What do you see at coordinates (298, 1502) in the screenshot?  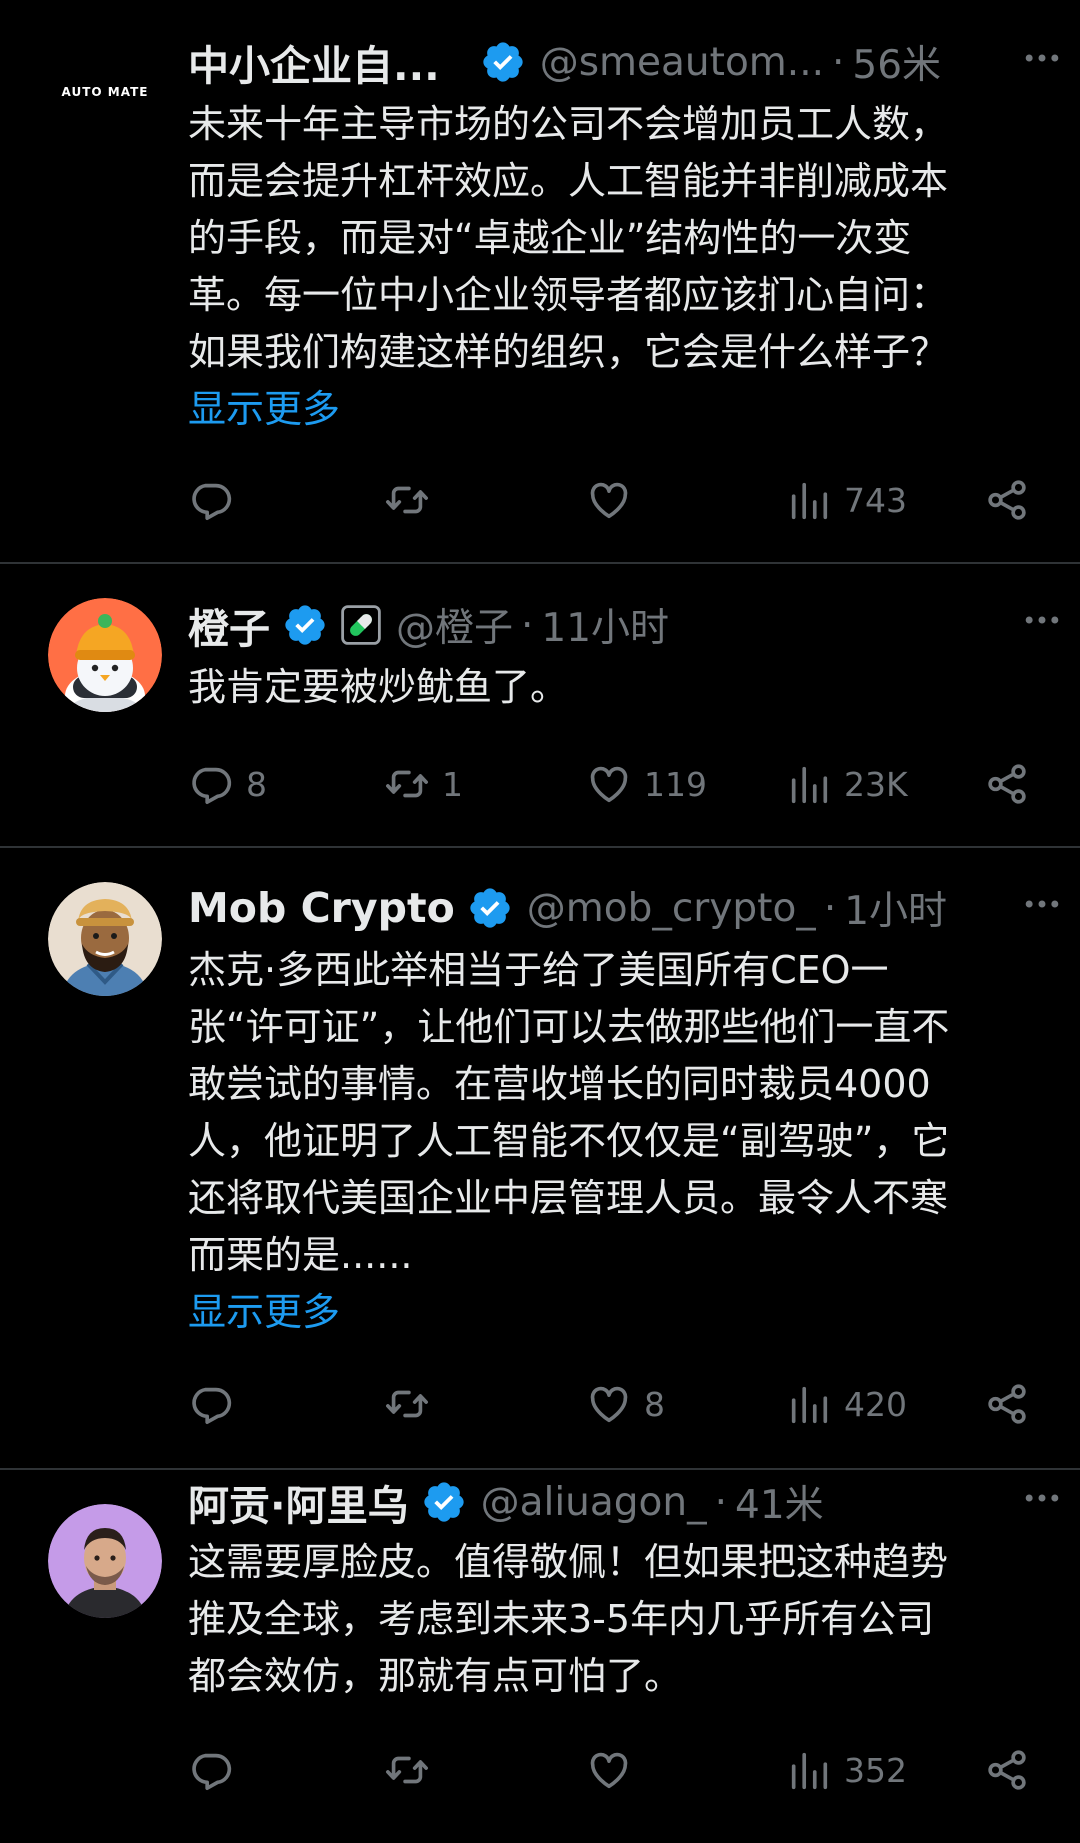 I see `author-name: 阿贡·阿里乌` at bounding box center [298, 1502].